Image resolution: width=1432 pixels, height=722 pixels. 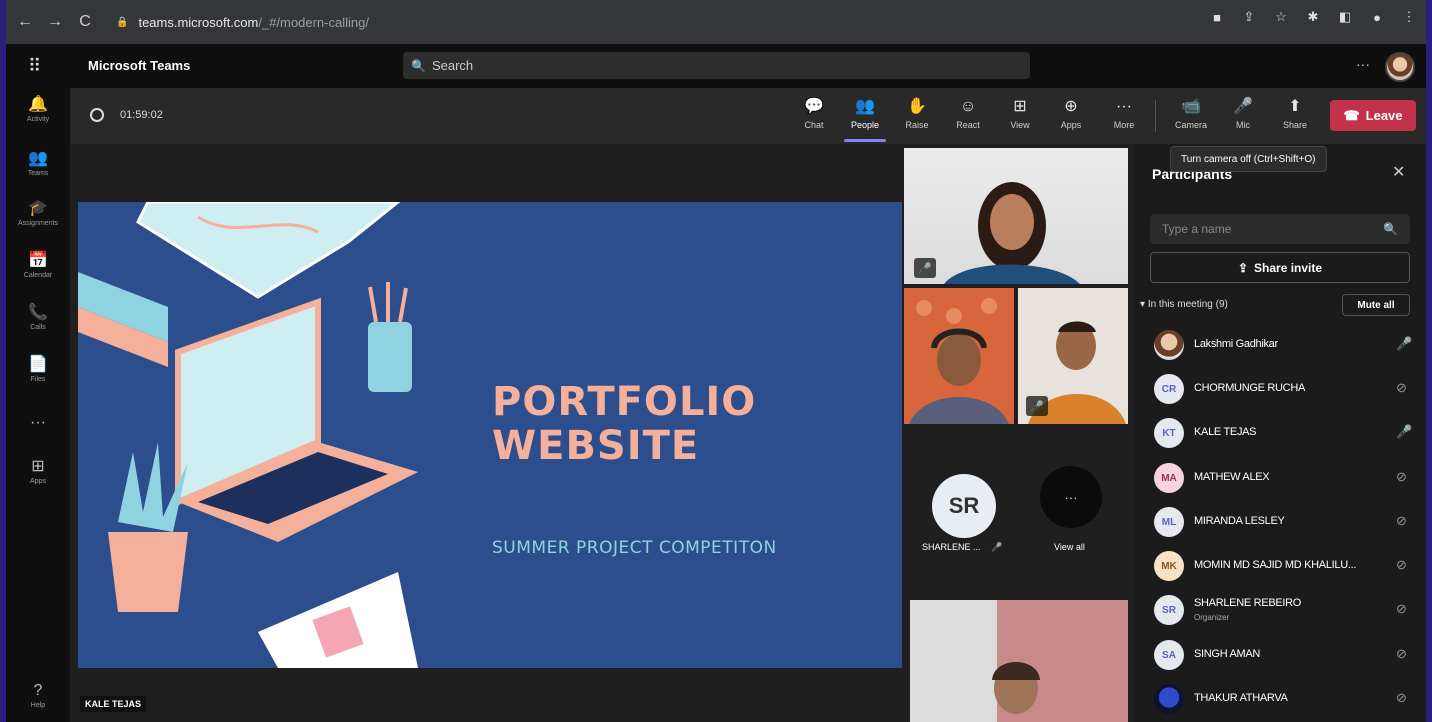 I want to click on participant-search-input: Type a name 🔍, so click(x=1280, y=229).